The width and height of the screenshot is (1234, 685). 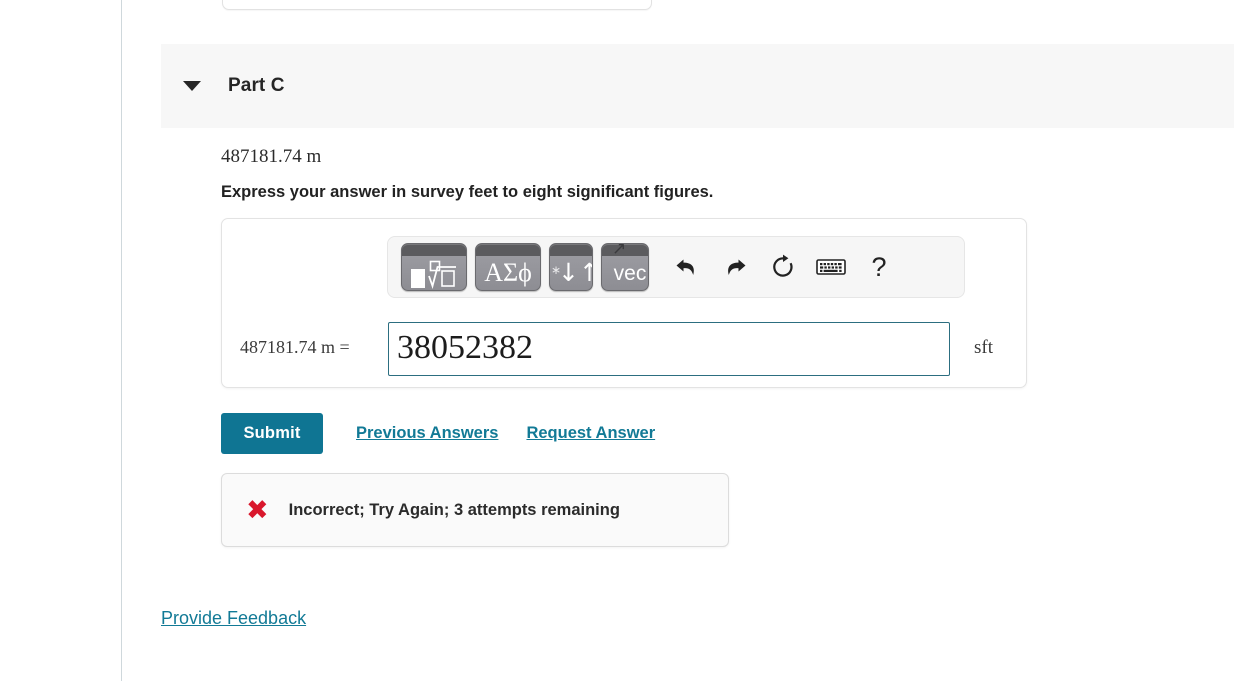 I want to click on vector-button: ↗ vec, so click(x=625, y=267).